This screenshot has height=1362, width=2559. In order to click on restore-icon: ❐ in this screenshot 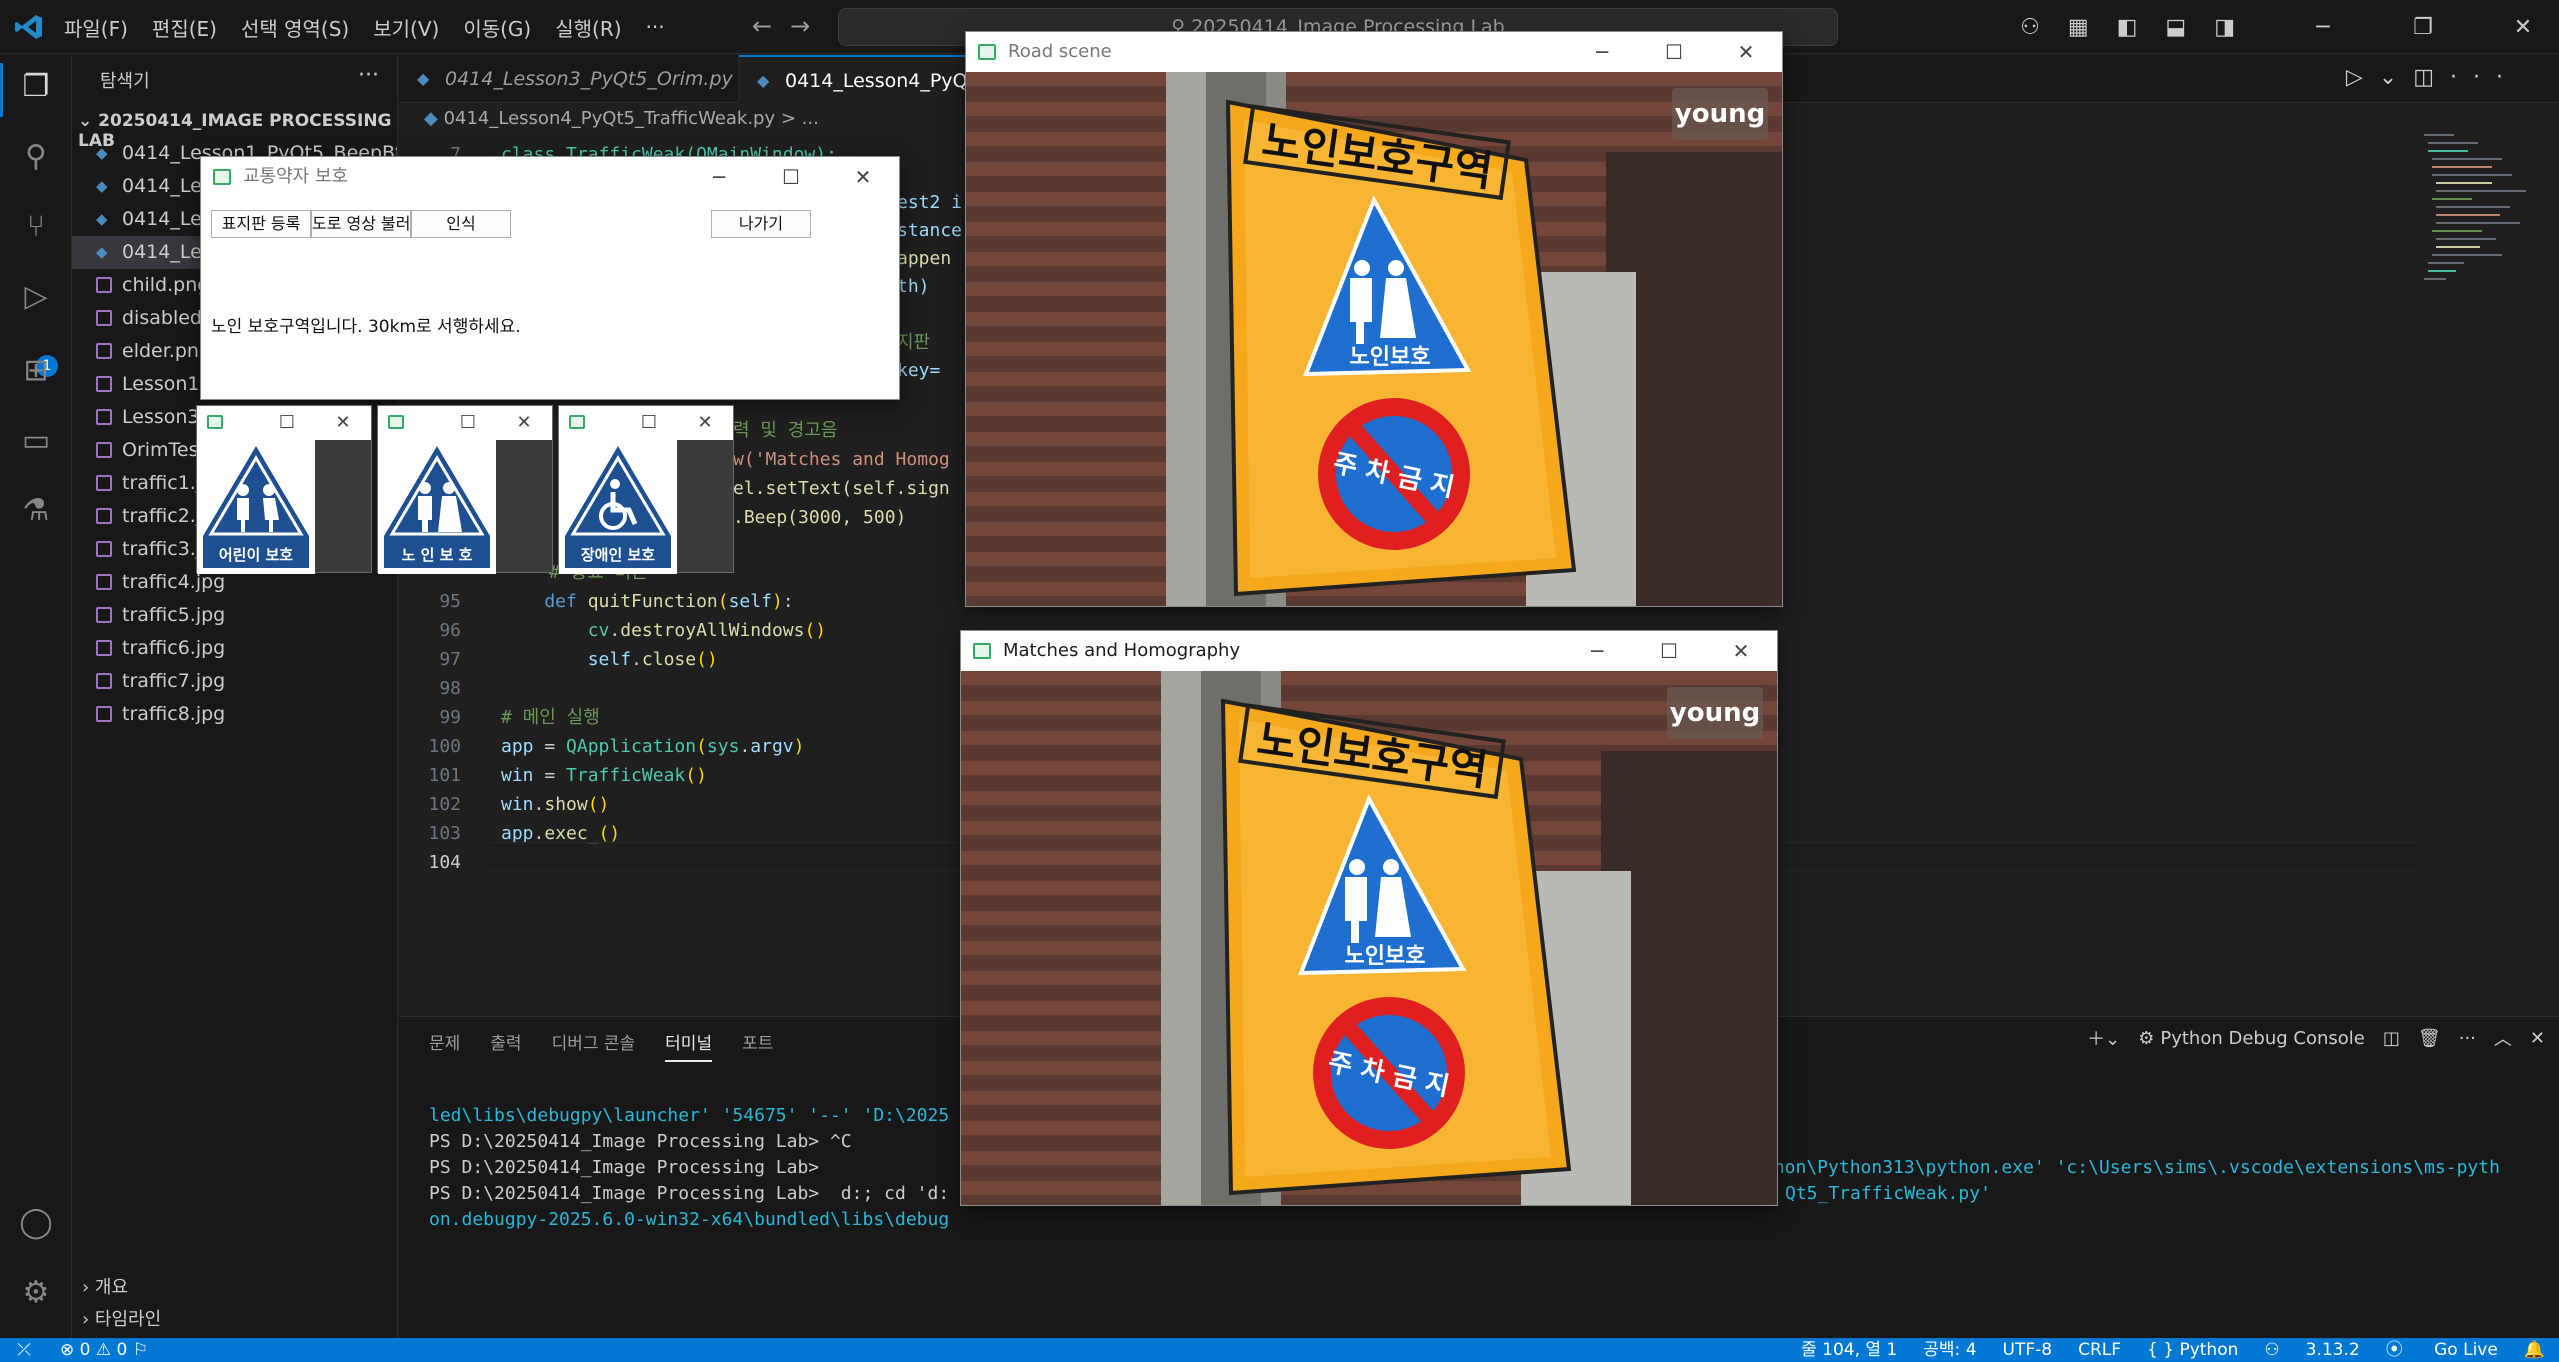, I will do `click(2423, 27)`.